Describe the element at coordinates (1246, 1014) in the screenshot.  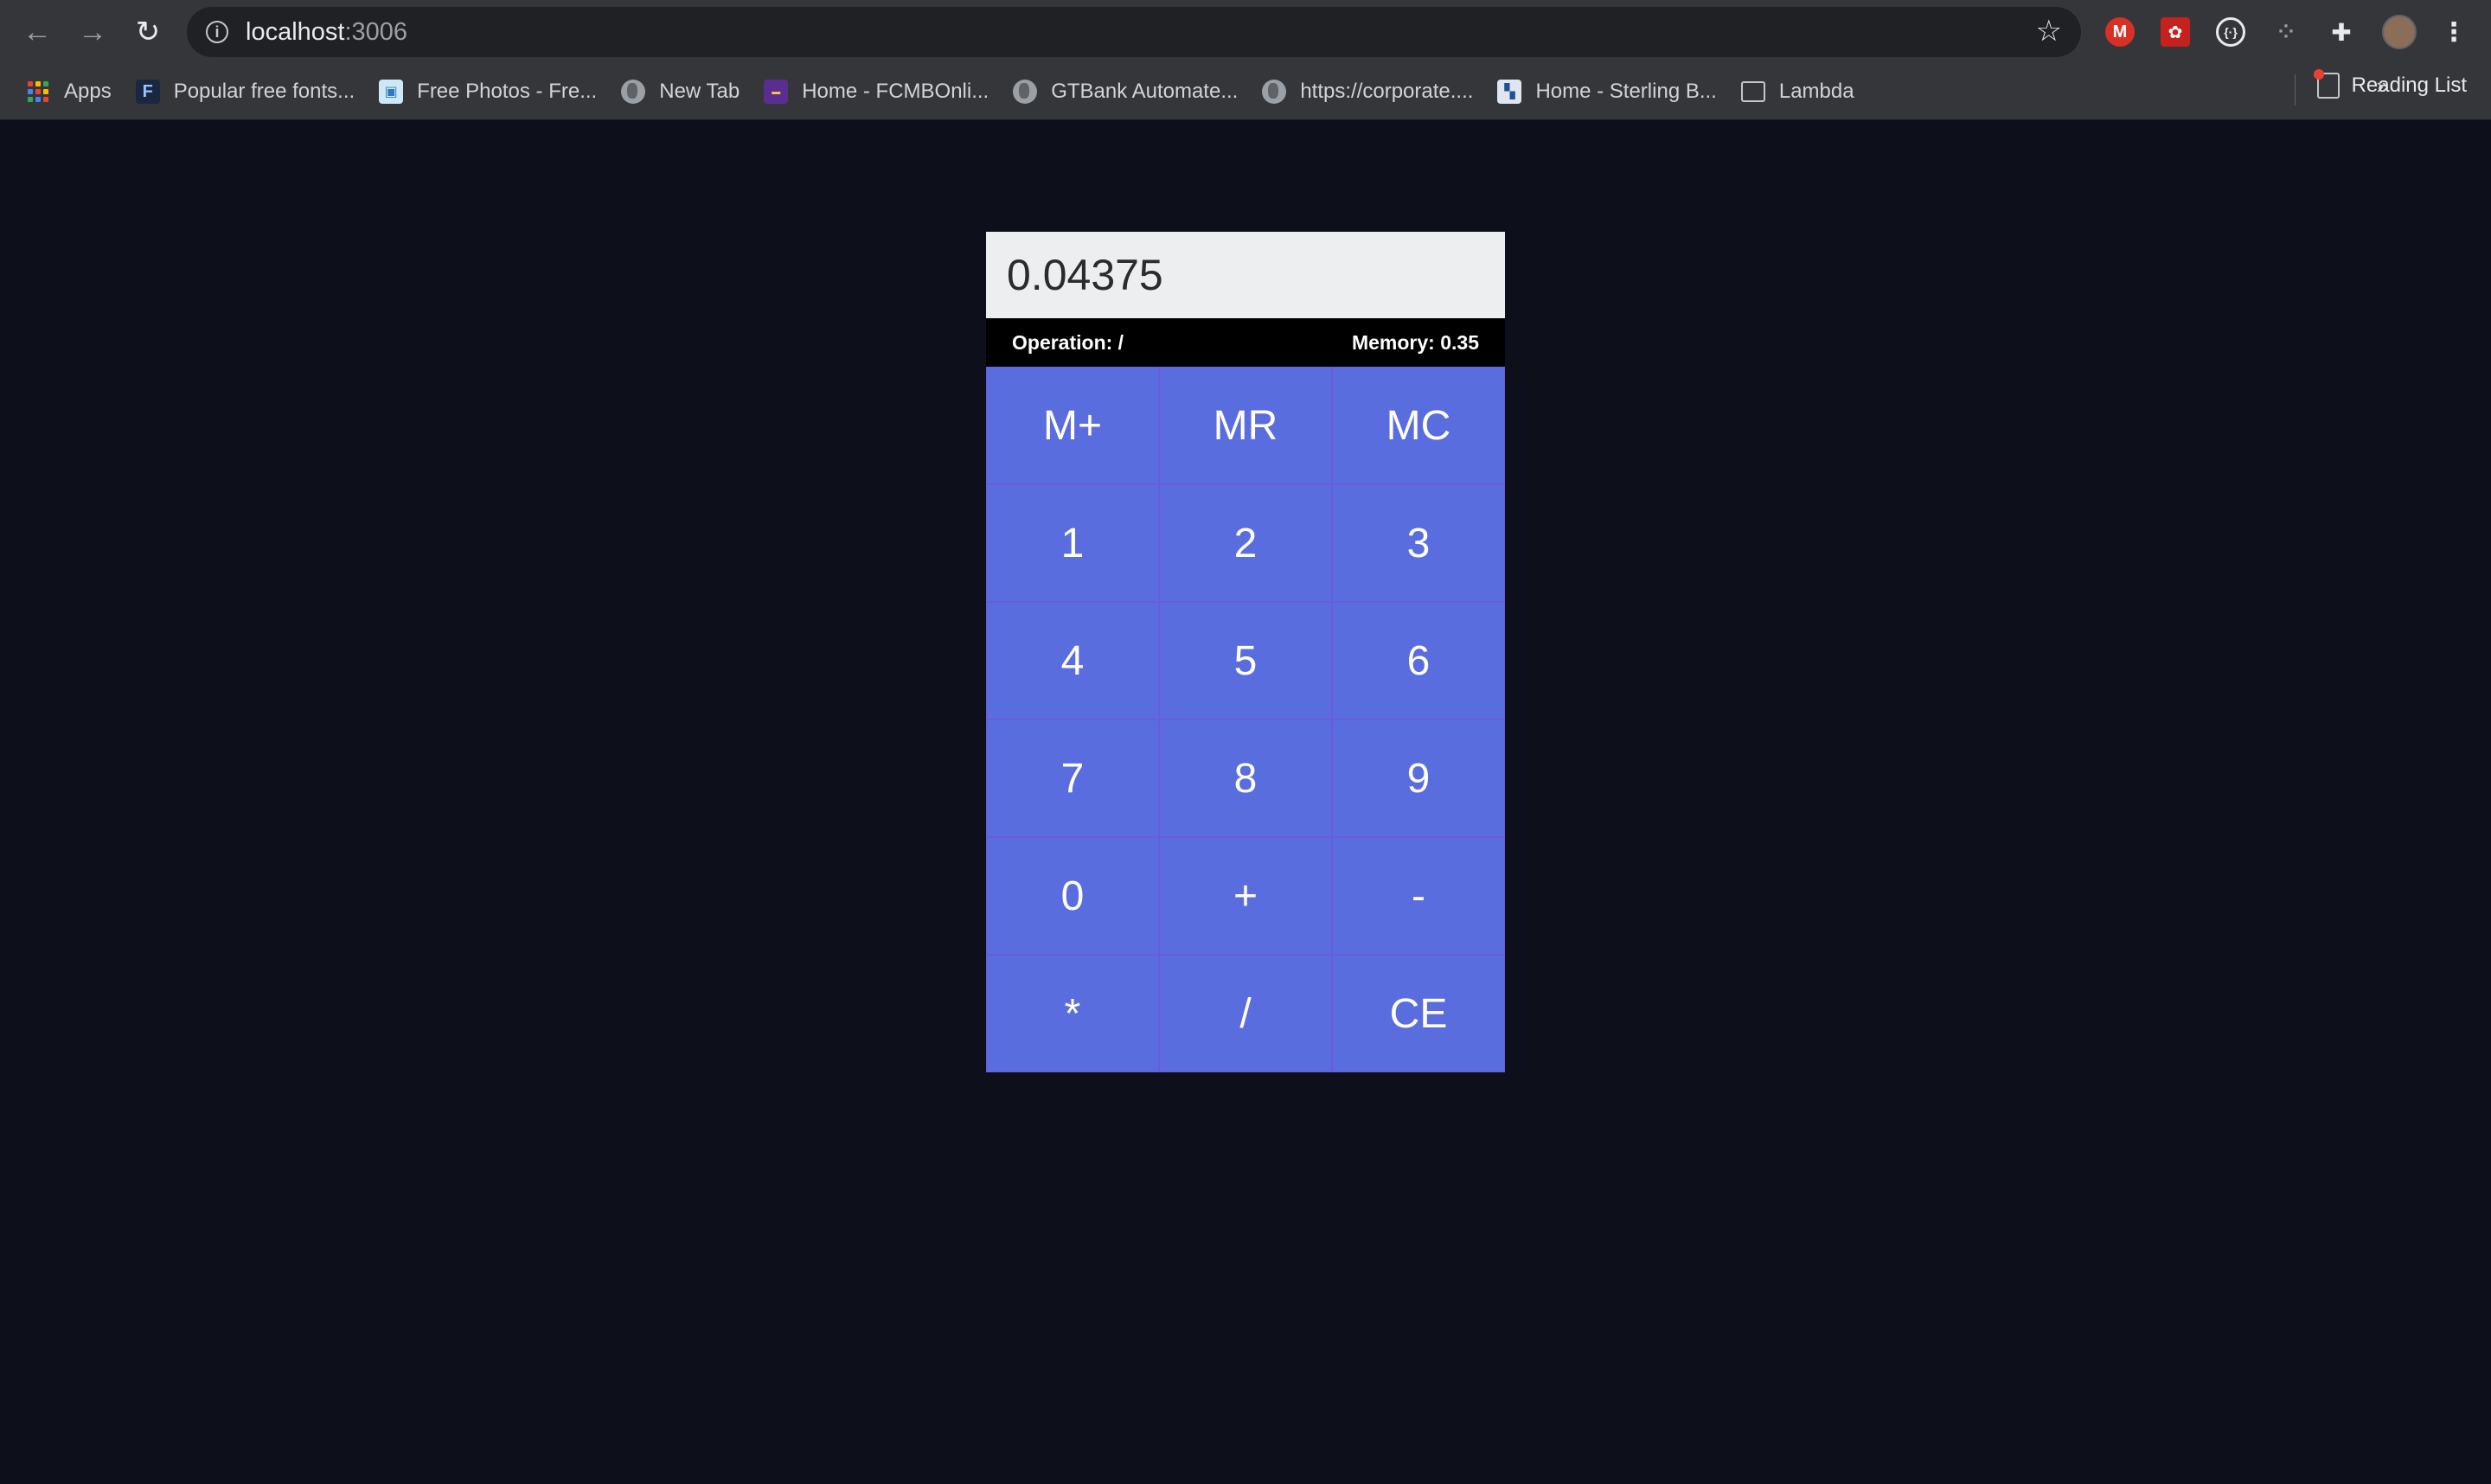
I see `divide-button: /` at that location.